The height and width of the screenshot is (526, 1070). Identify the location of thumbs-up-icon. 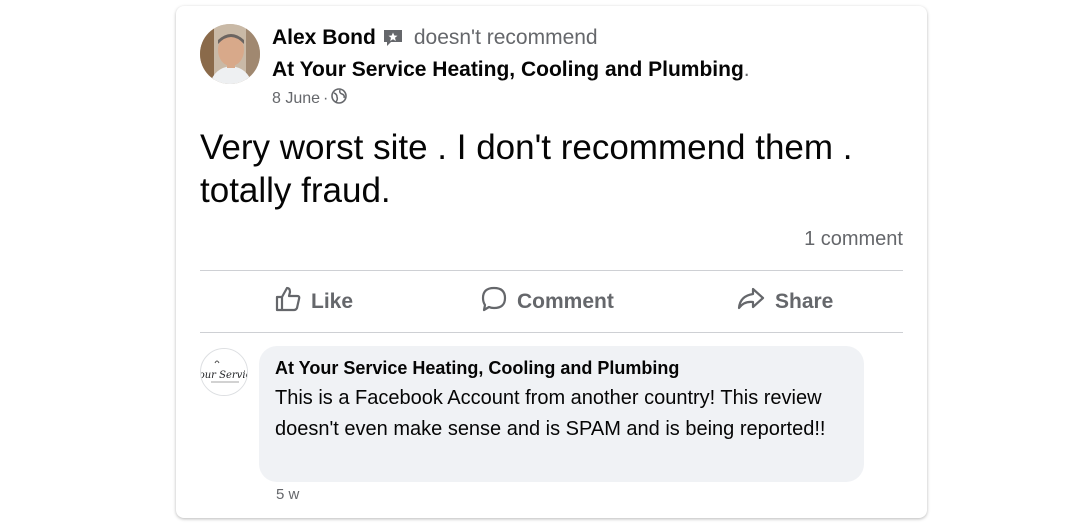
(288, 302).